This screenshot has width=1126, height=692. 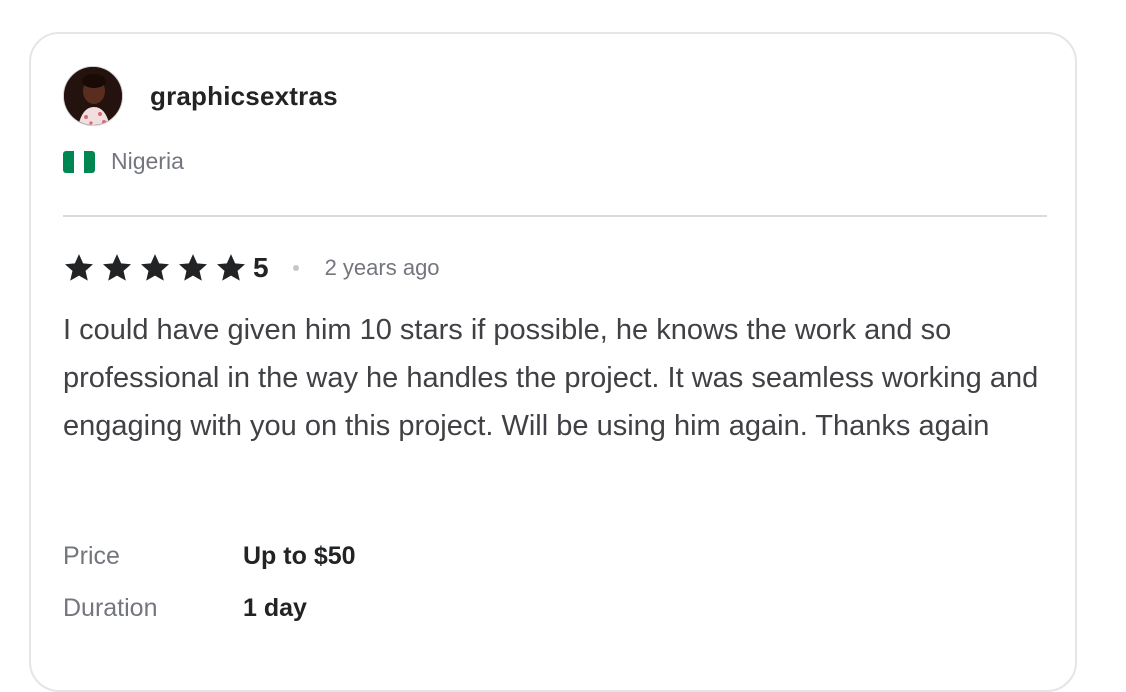 I want to click on duration-label: Duration, so click(x=110, y=607).